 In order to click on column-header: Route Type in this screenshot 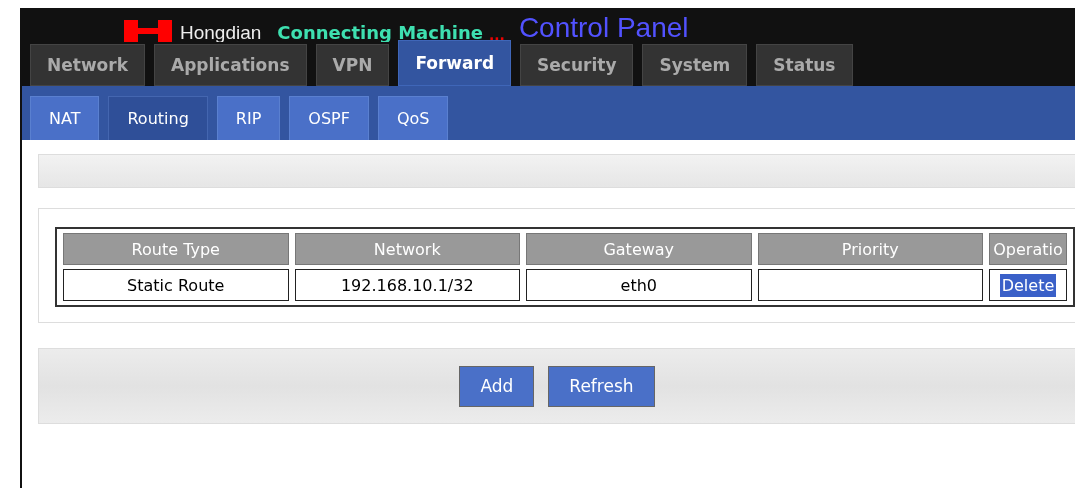, I will do `click(176, 249)`.